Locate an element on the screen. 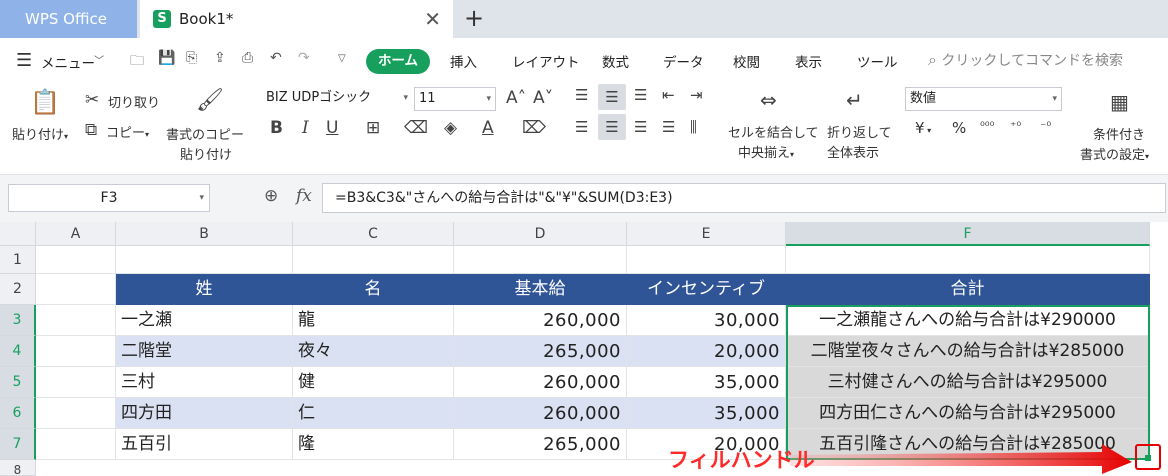  align-bottom-icon: ☰ is located at coordinates (640, 95).